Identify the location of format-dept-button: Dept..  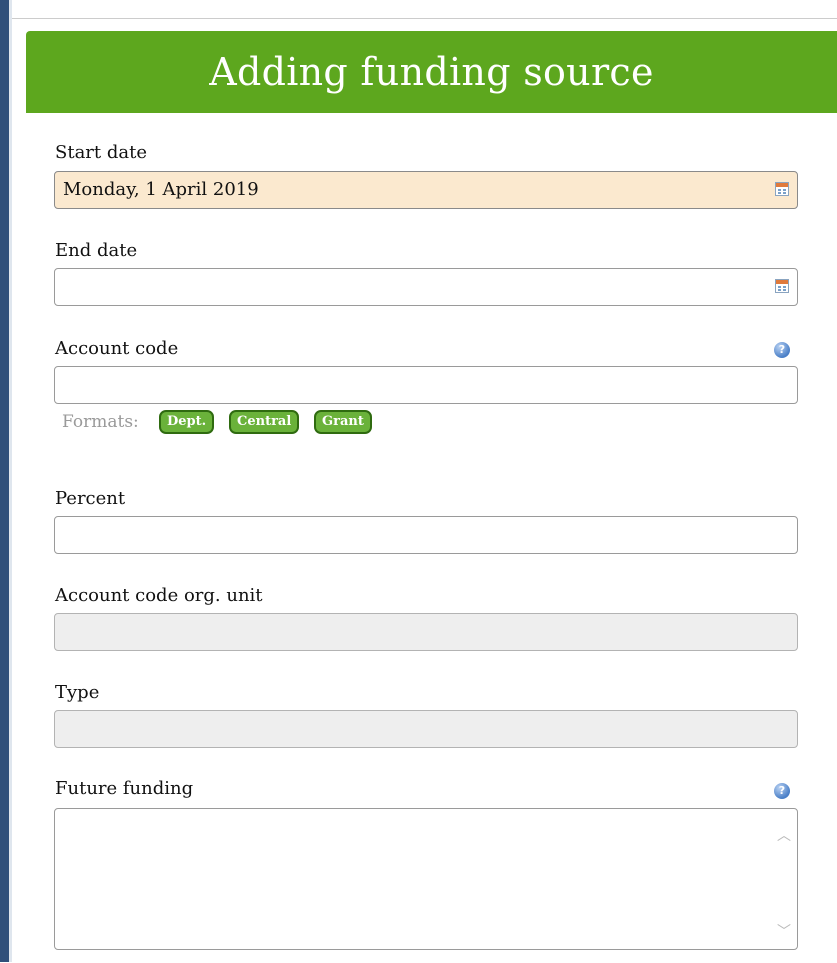
(187, 422).